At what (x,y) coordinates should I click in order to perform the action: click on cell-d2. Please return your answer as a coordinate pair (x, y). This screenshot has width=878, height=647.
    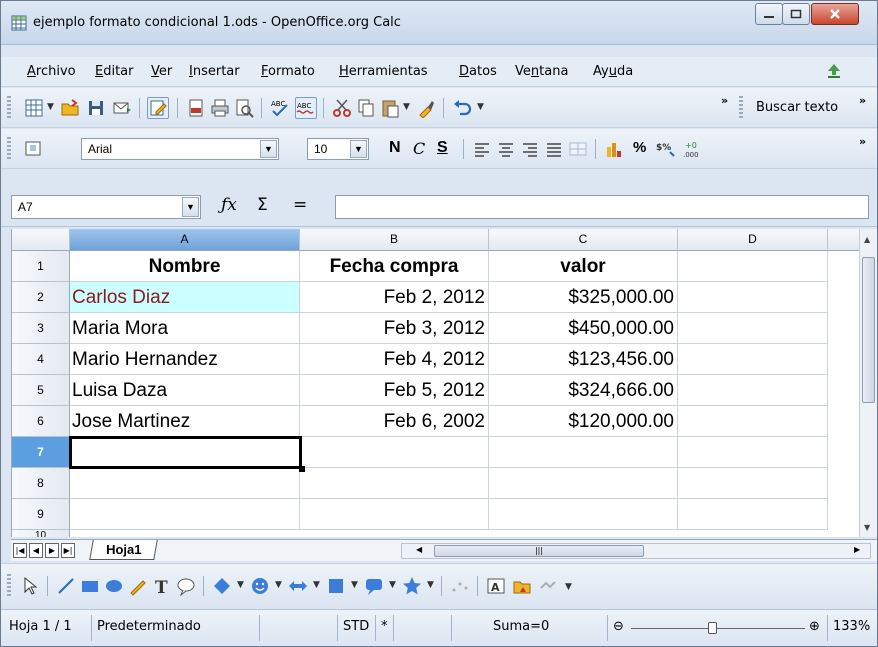
    Looking at the image, I should click on (753, 297).